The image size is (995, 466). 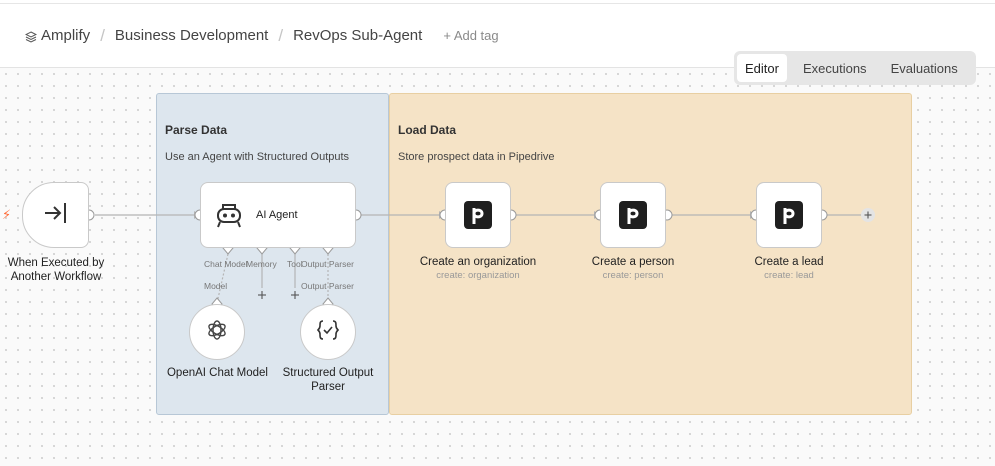 What do you see at coordinates (229, 217) in the screenshot?
I see `robot-icon` at bounding box center [229, 217].